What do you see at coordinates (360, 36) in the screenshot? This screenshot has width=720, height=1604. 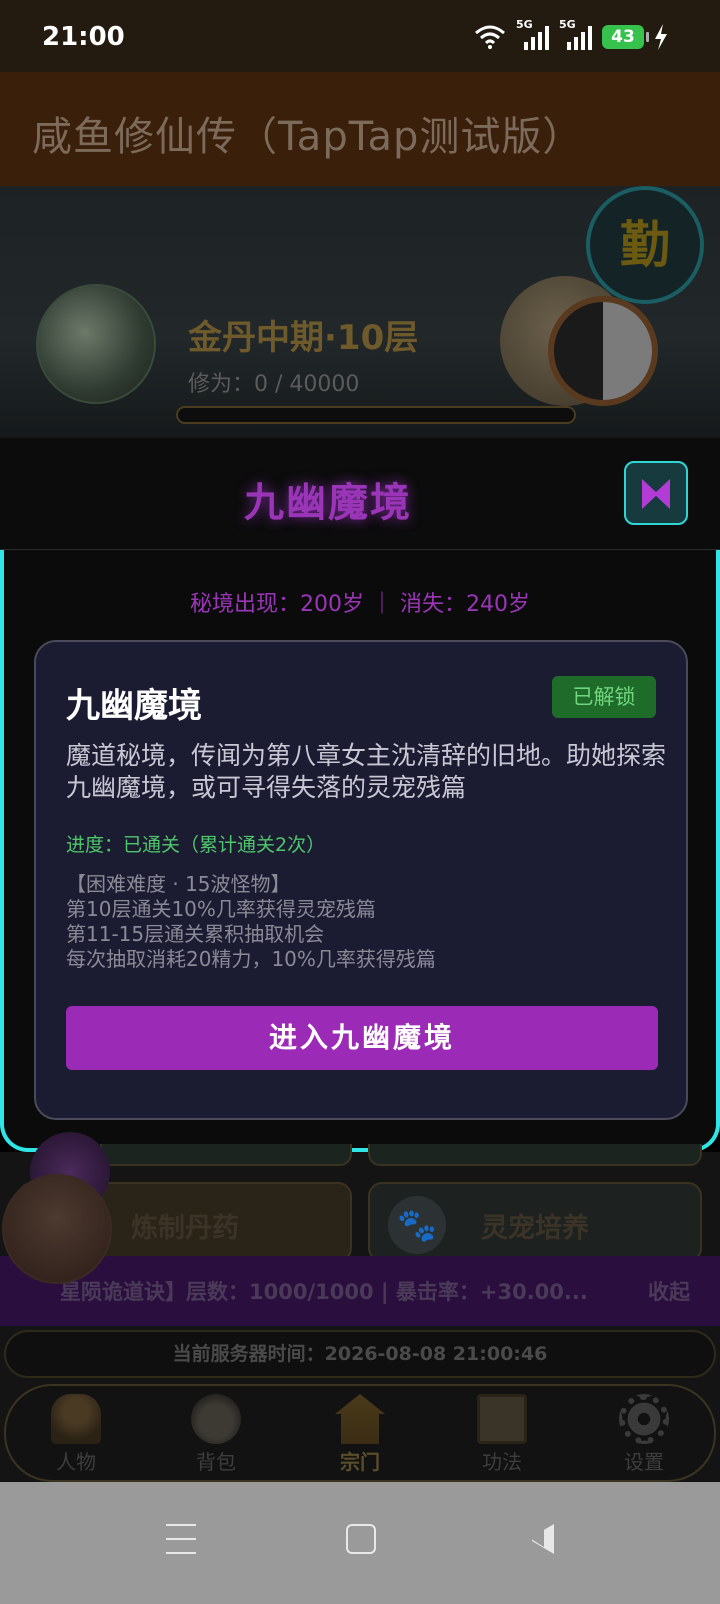 I see `status-bar: 21:00 5G 5G 43` at bounding box center [360, 36].